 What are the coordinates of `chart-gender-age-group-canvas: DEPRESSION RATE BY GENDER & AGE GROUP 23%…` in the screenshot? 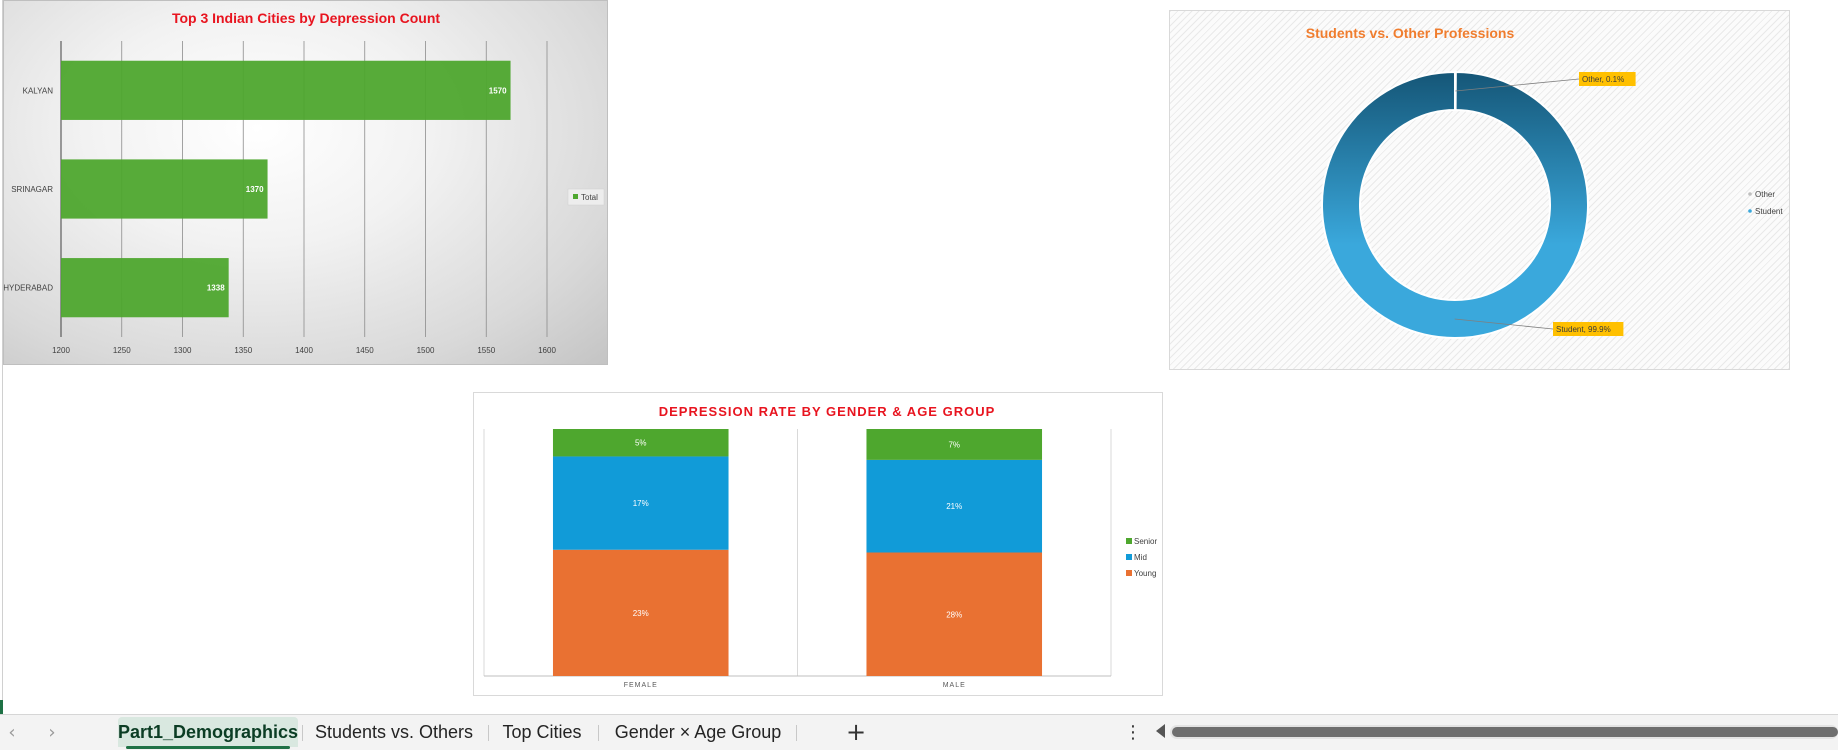 It's located at (820, 546).